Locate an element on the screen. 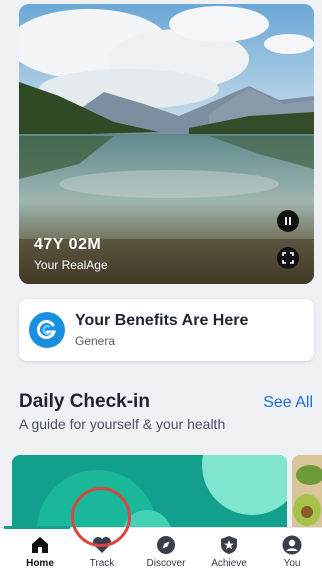 This screenshot has height=573, width=322. benefits-title: Your Benefits Are Here is located at coordinates (162, 320).